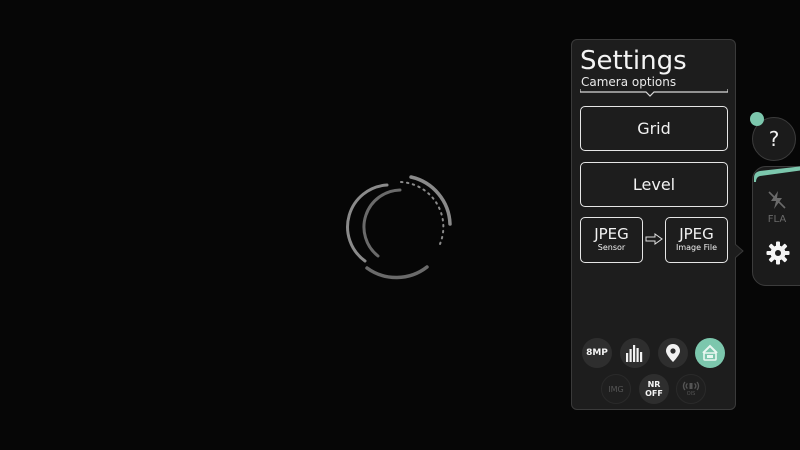 The image size is (800, 450). I want to click on level-button: Level, so click(654, 184).